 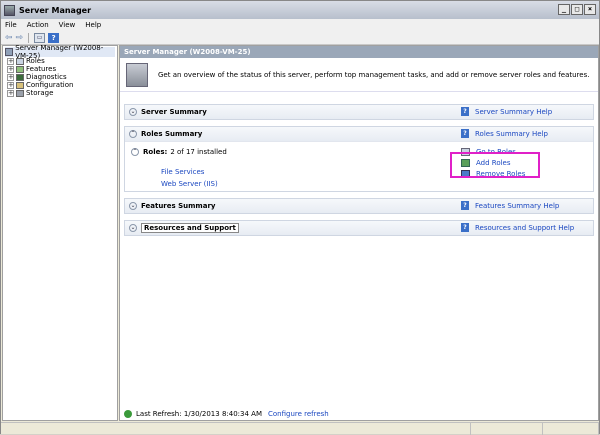 What do you see at coordinates (178, 206) in the screenshot?
I see `section-title: Features Summary` at bounding box center [178, 206].